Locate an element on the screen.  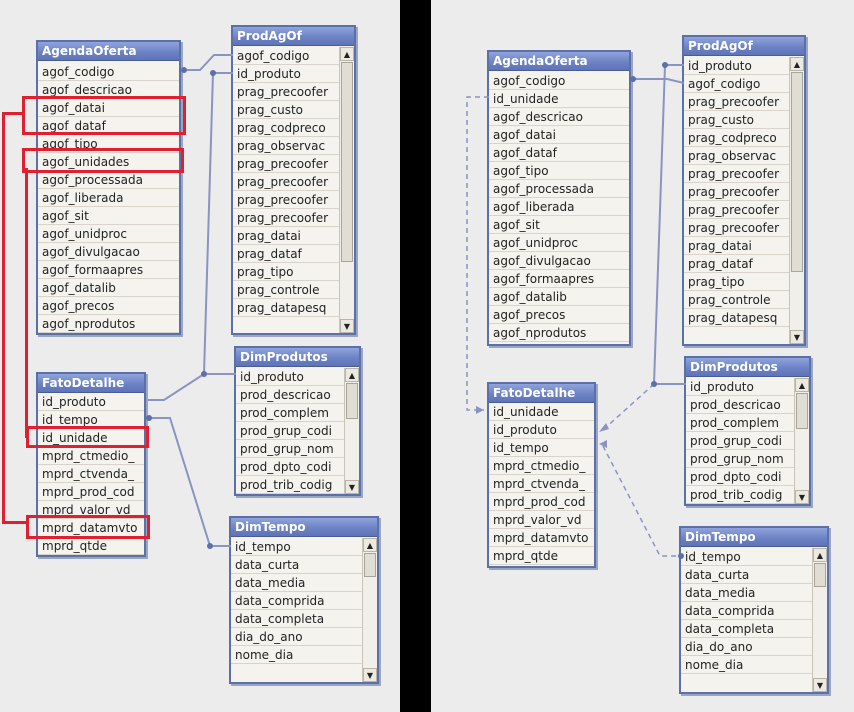
link-id-produto-fato-right is located at coordinates (628, 407).